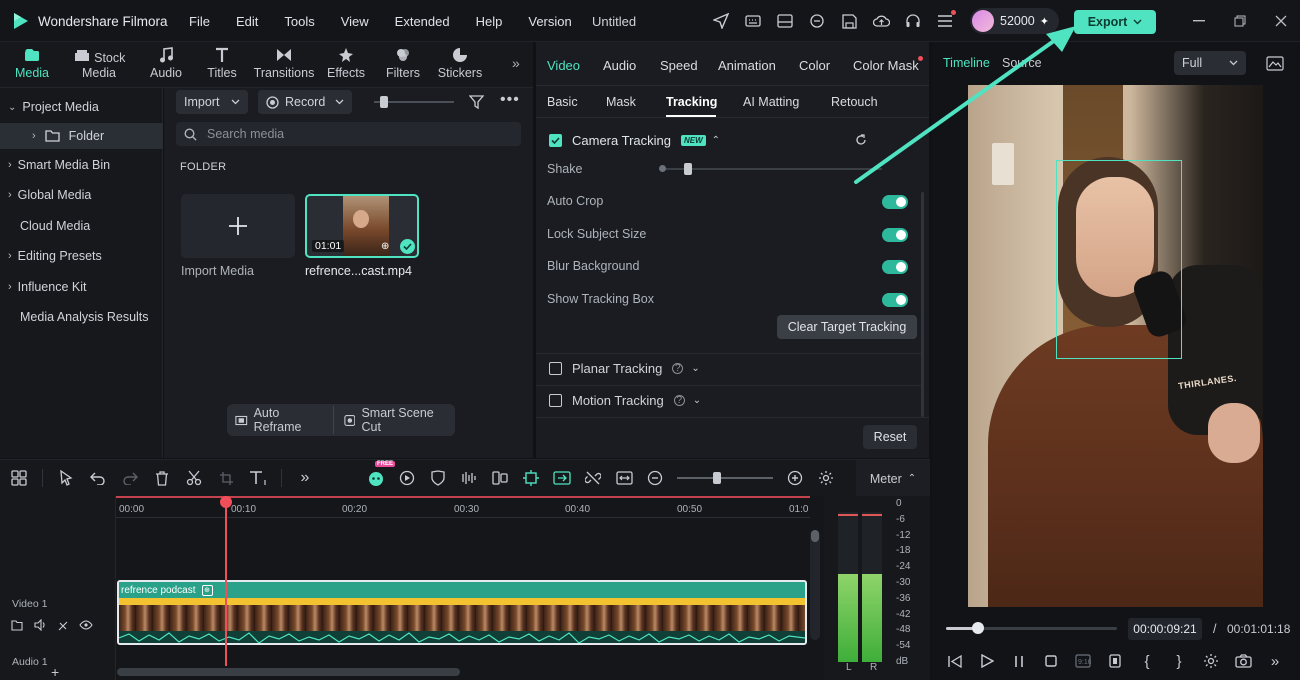 The width and height of the screenshot is (1300, 680). What do you see at coordinates (305, 478) in the screenshot?
I see `more-tools-icon: »` at bounding box center [305, 478].